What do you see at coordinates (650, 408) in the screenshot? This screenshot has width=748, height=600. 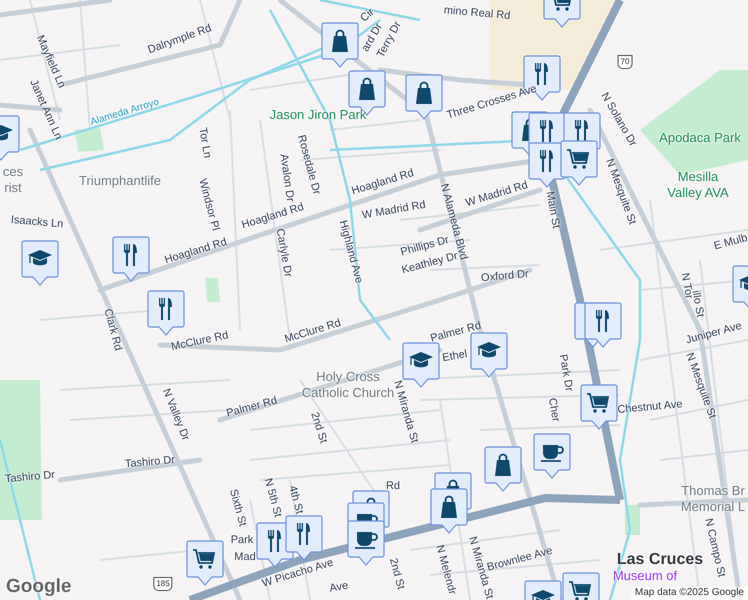 I see `street-label: Chestnut Ave` at bounding box center [650, 408].